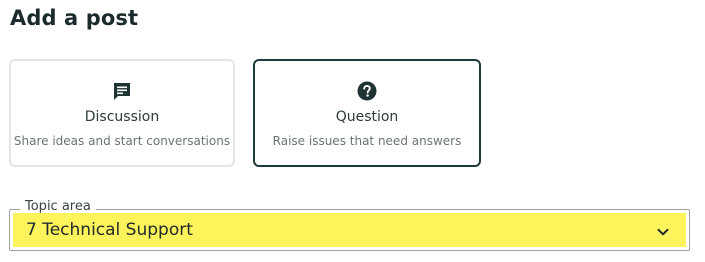 This screenshot has width=705, height=262. I want to click on chat-bubble-icon, so click(122, 91).